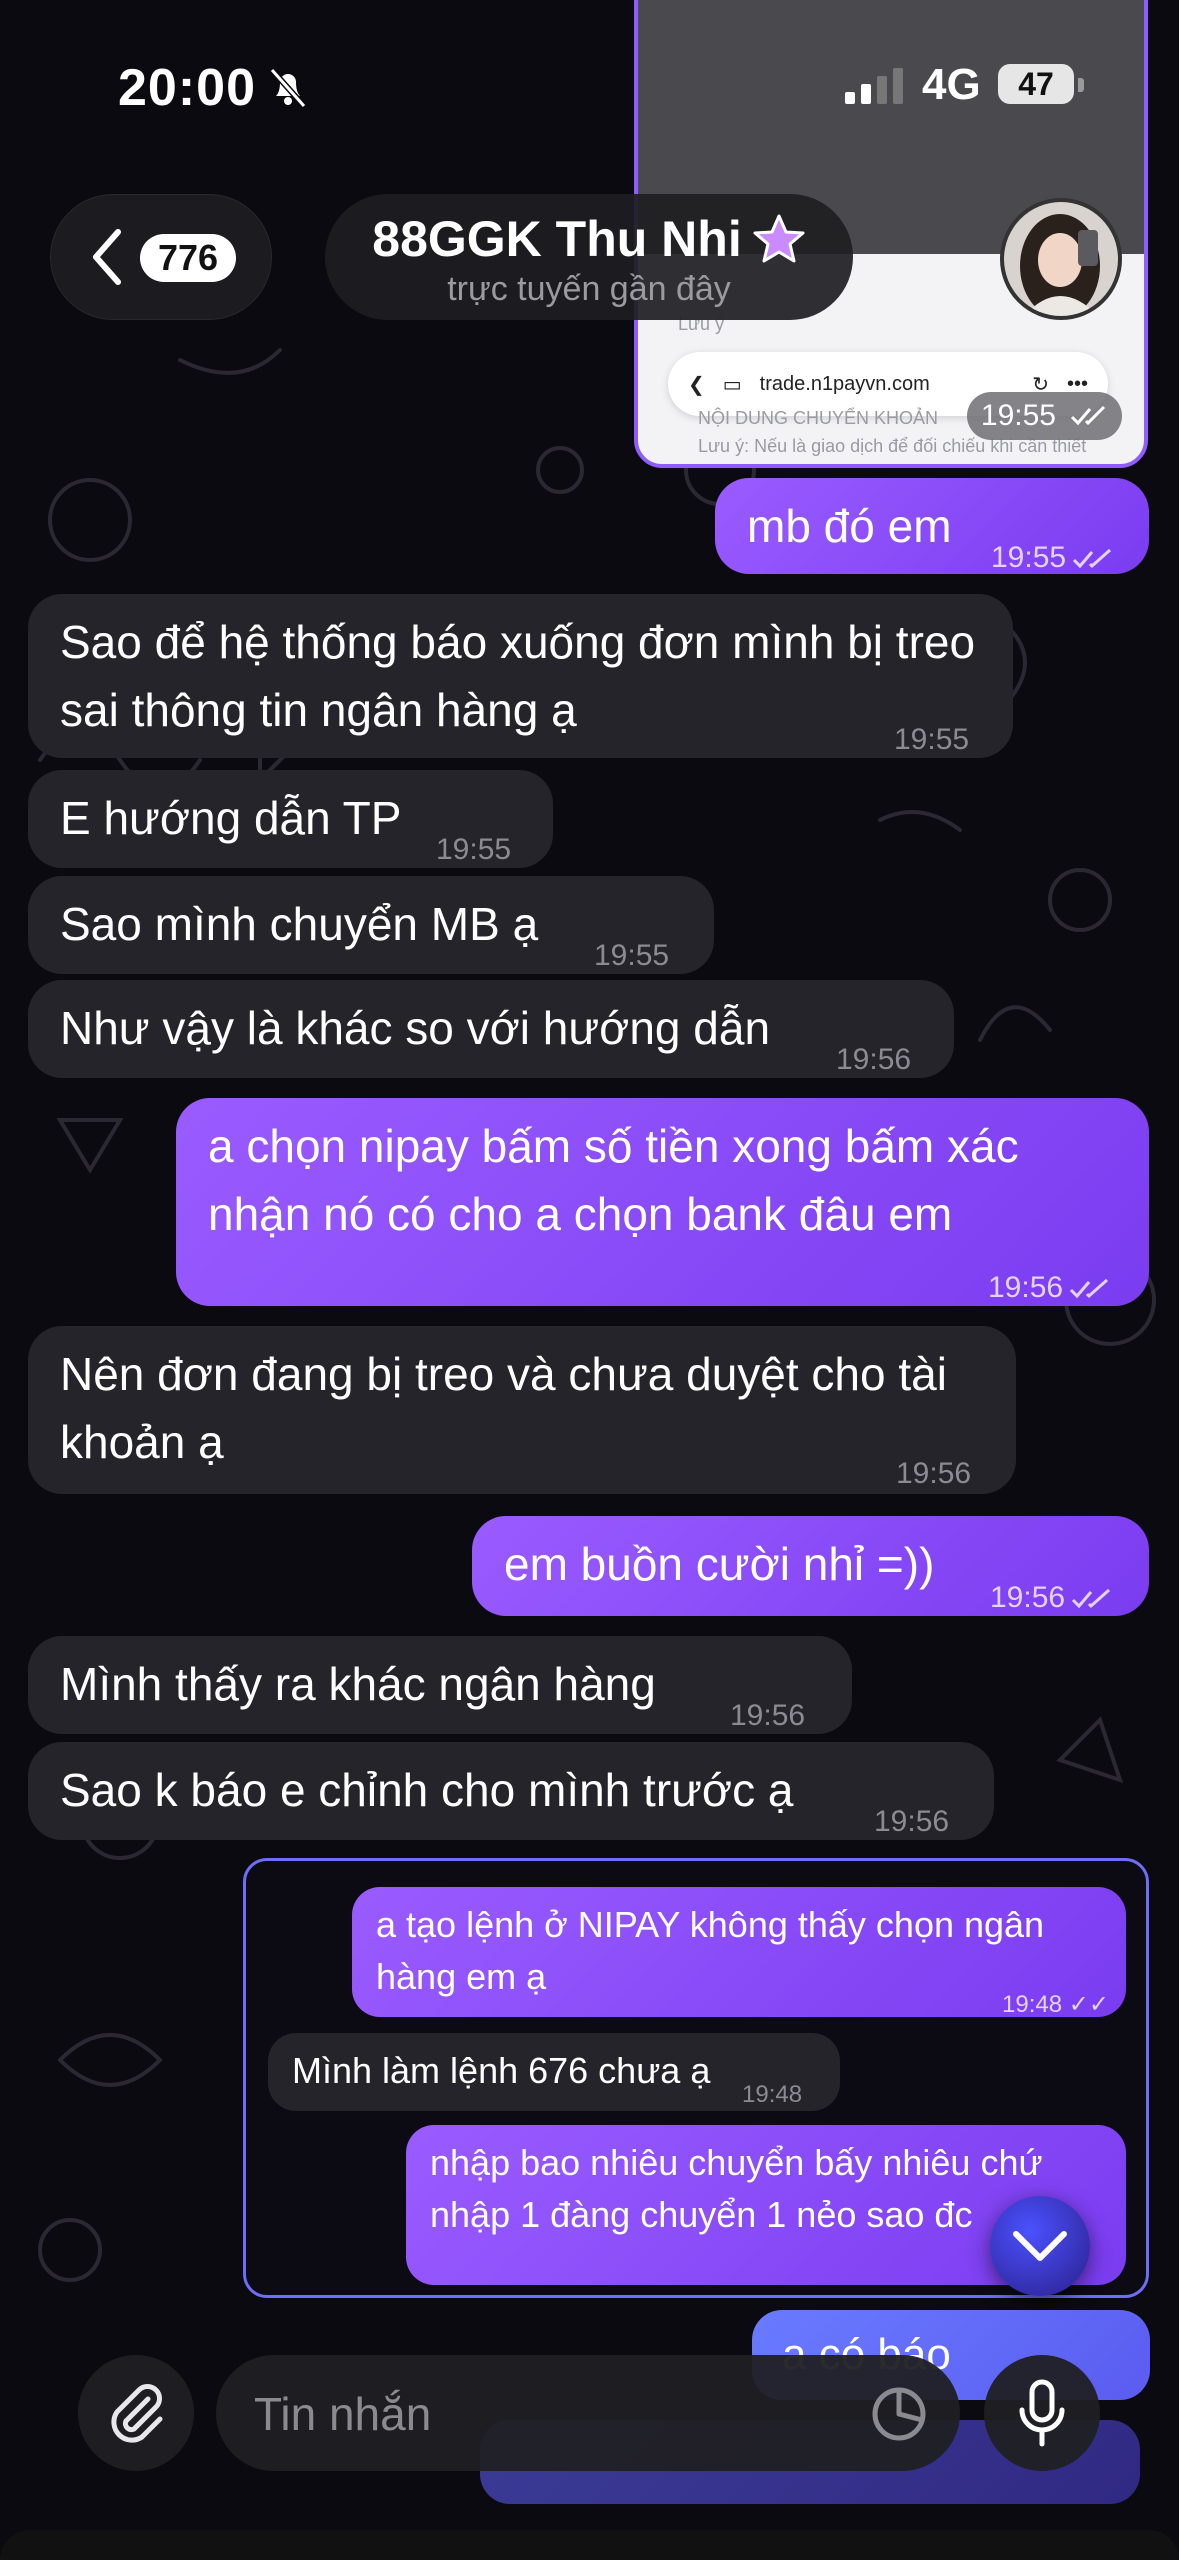  What do you see at coordinates (288, 88) in the screenshot?
I see `silent-bell-icon` at bounding box center [288, 88].